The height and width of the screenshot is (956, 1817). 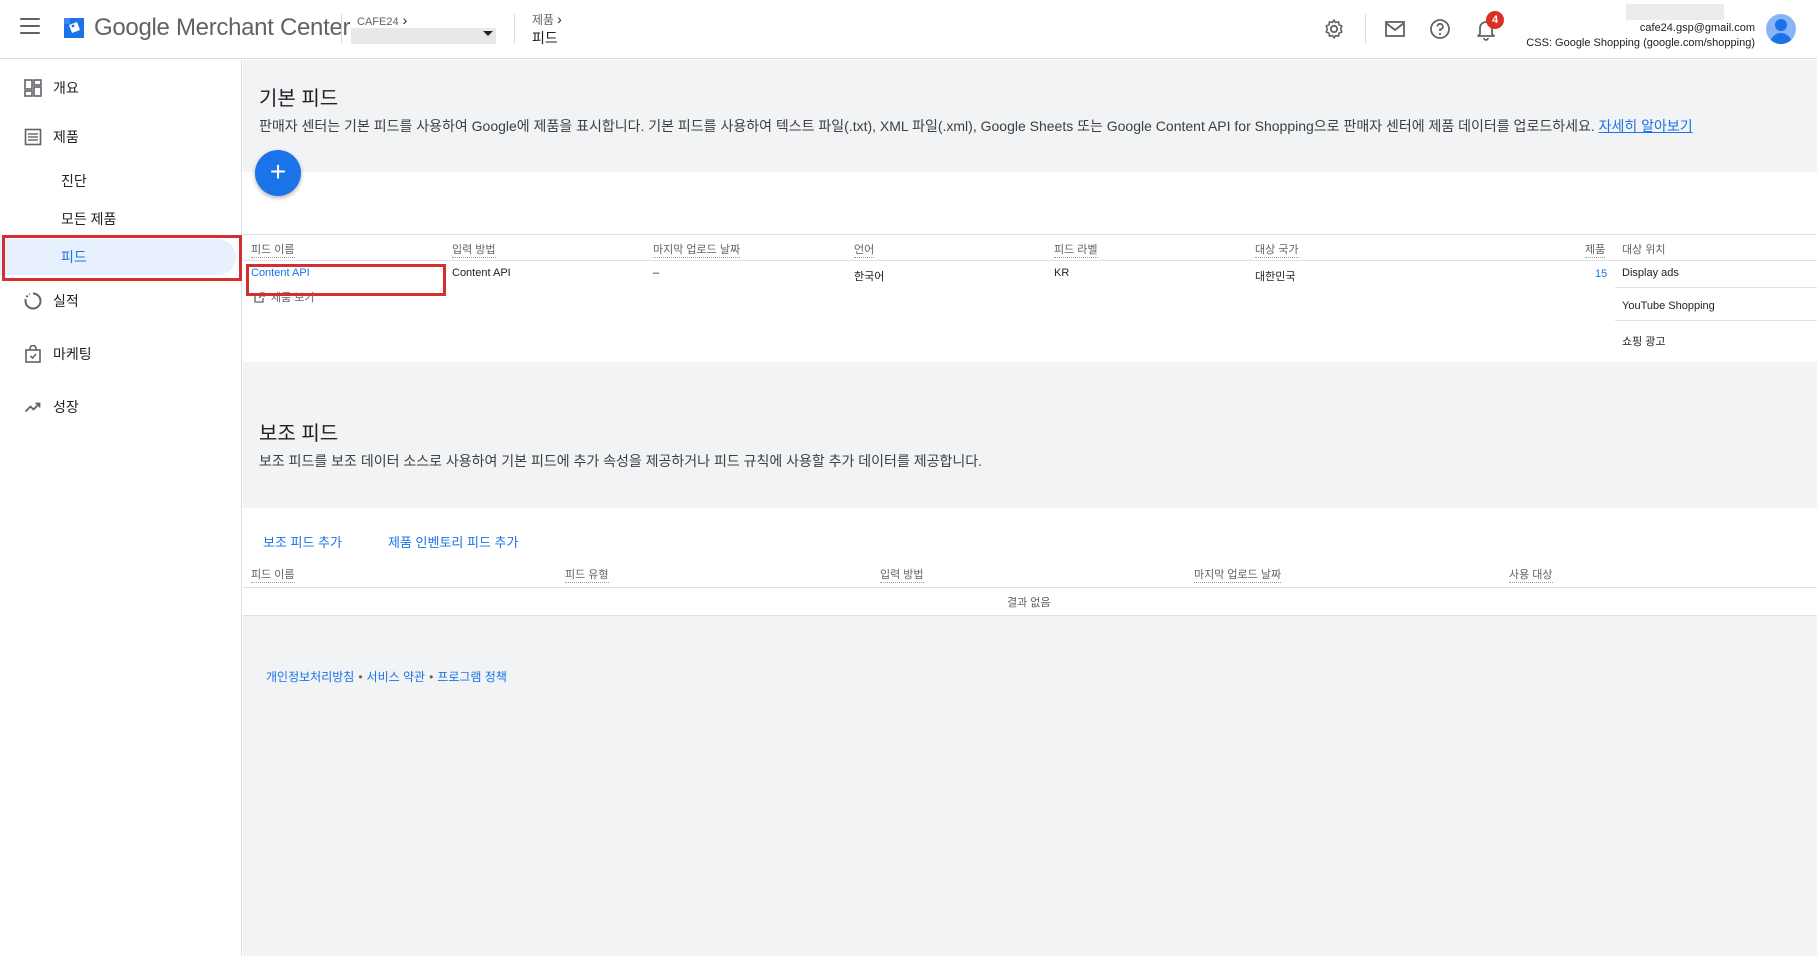 What do you see at coordinates (1644, 250) in the screenshot?
I see `column-header-destinations: 대상 위치` at bounding box center [1644, 250].